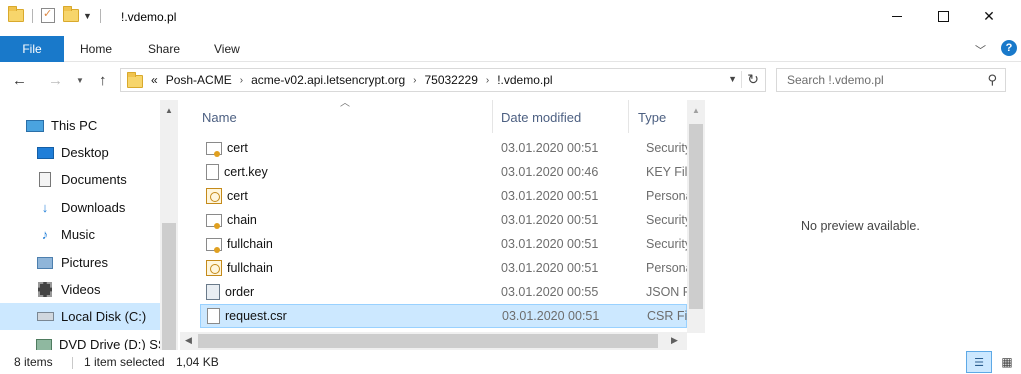  I want to click on nav-item-label: Documents, so click(94, 179).